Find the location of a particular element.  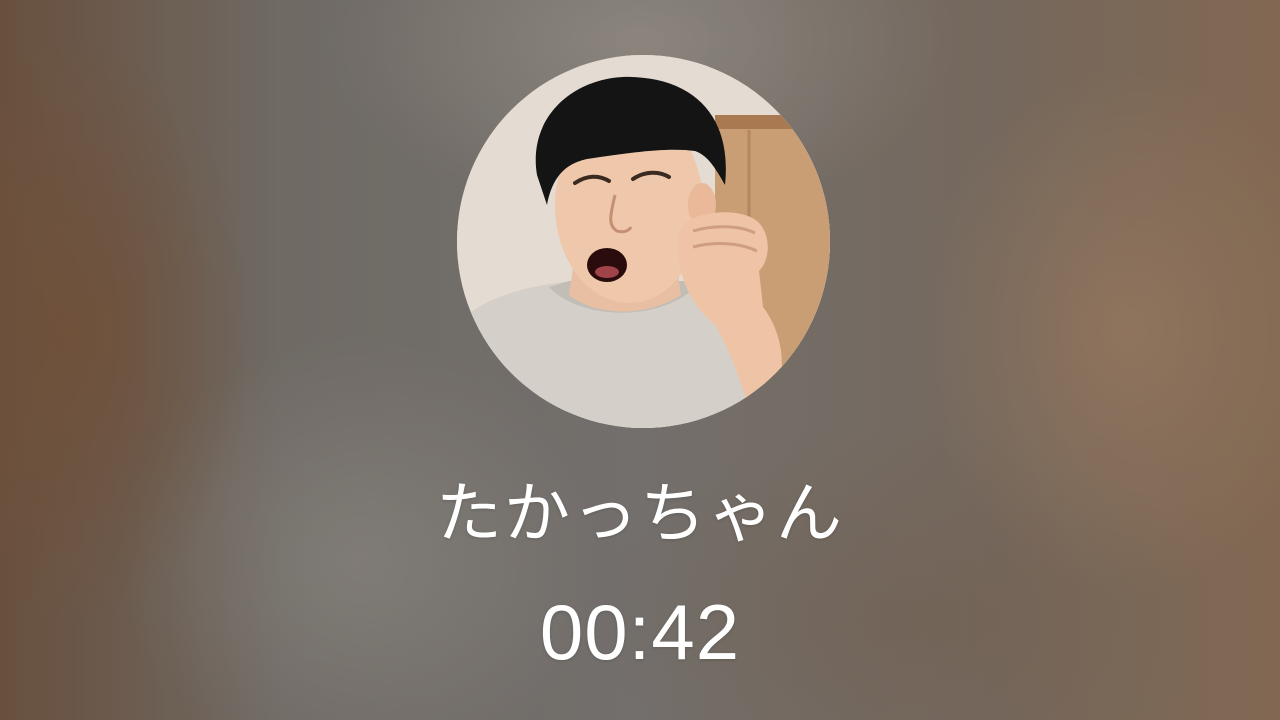

caller-name: たかっちゃん is located at coordinates (640, 513).